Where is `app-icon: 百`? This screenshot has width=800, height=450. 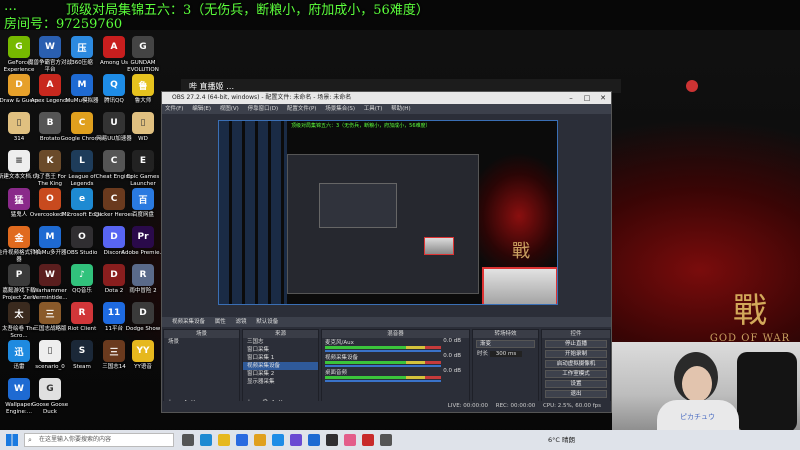
app-icon: 百 is located at coordinates (143, 199).